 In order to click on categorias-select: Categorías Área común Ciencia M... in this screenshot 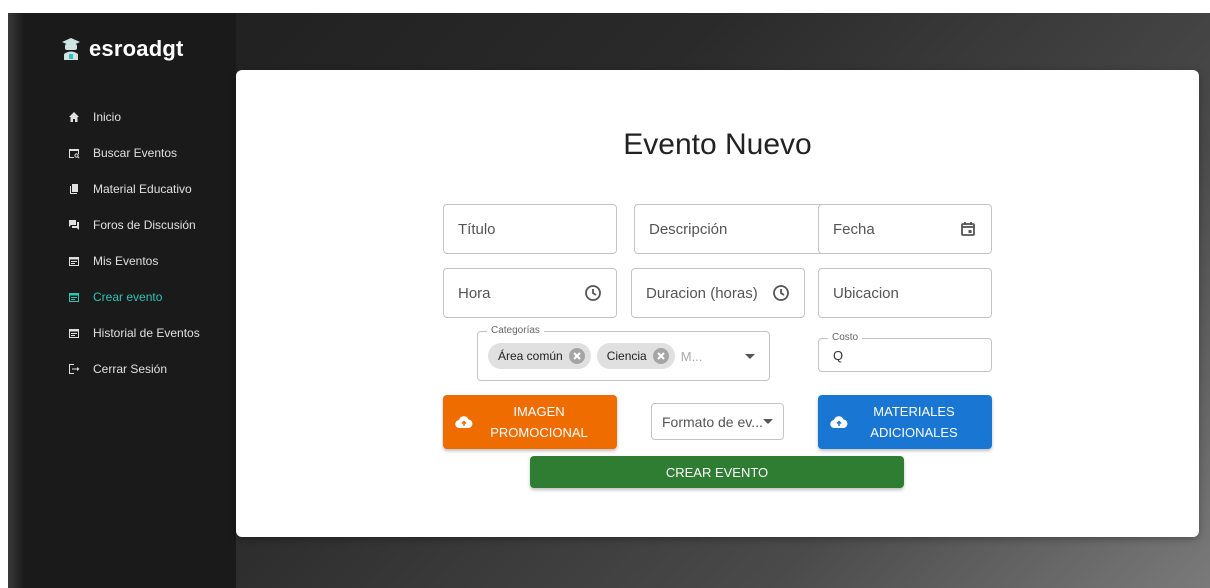, I will do `click(623, 353)`.